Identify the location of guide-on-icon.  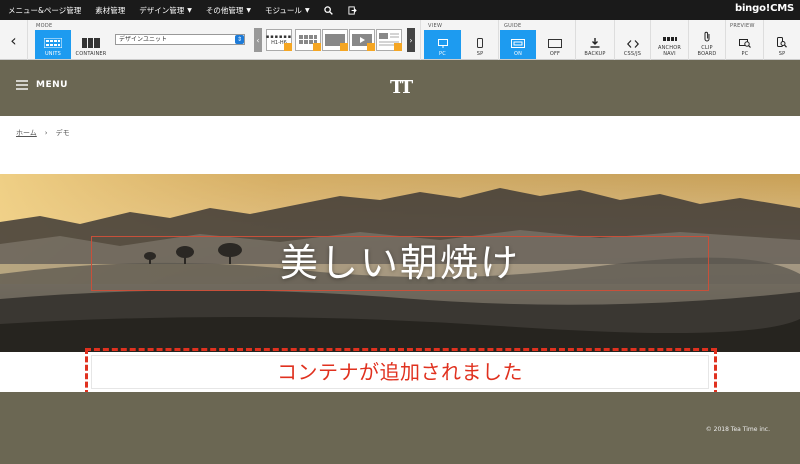
(518, 43).